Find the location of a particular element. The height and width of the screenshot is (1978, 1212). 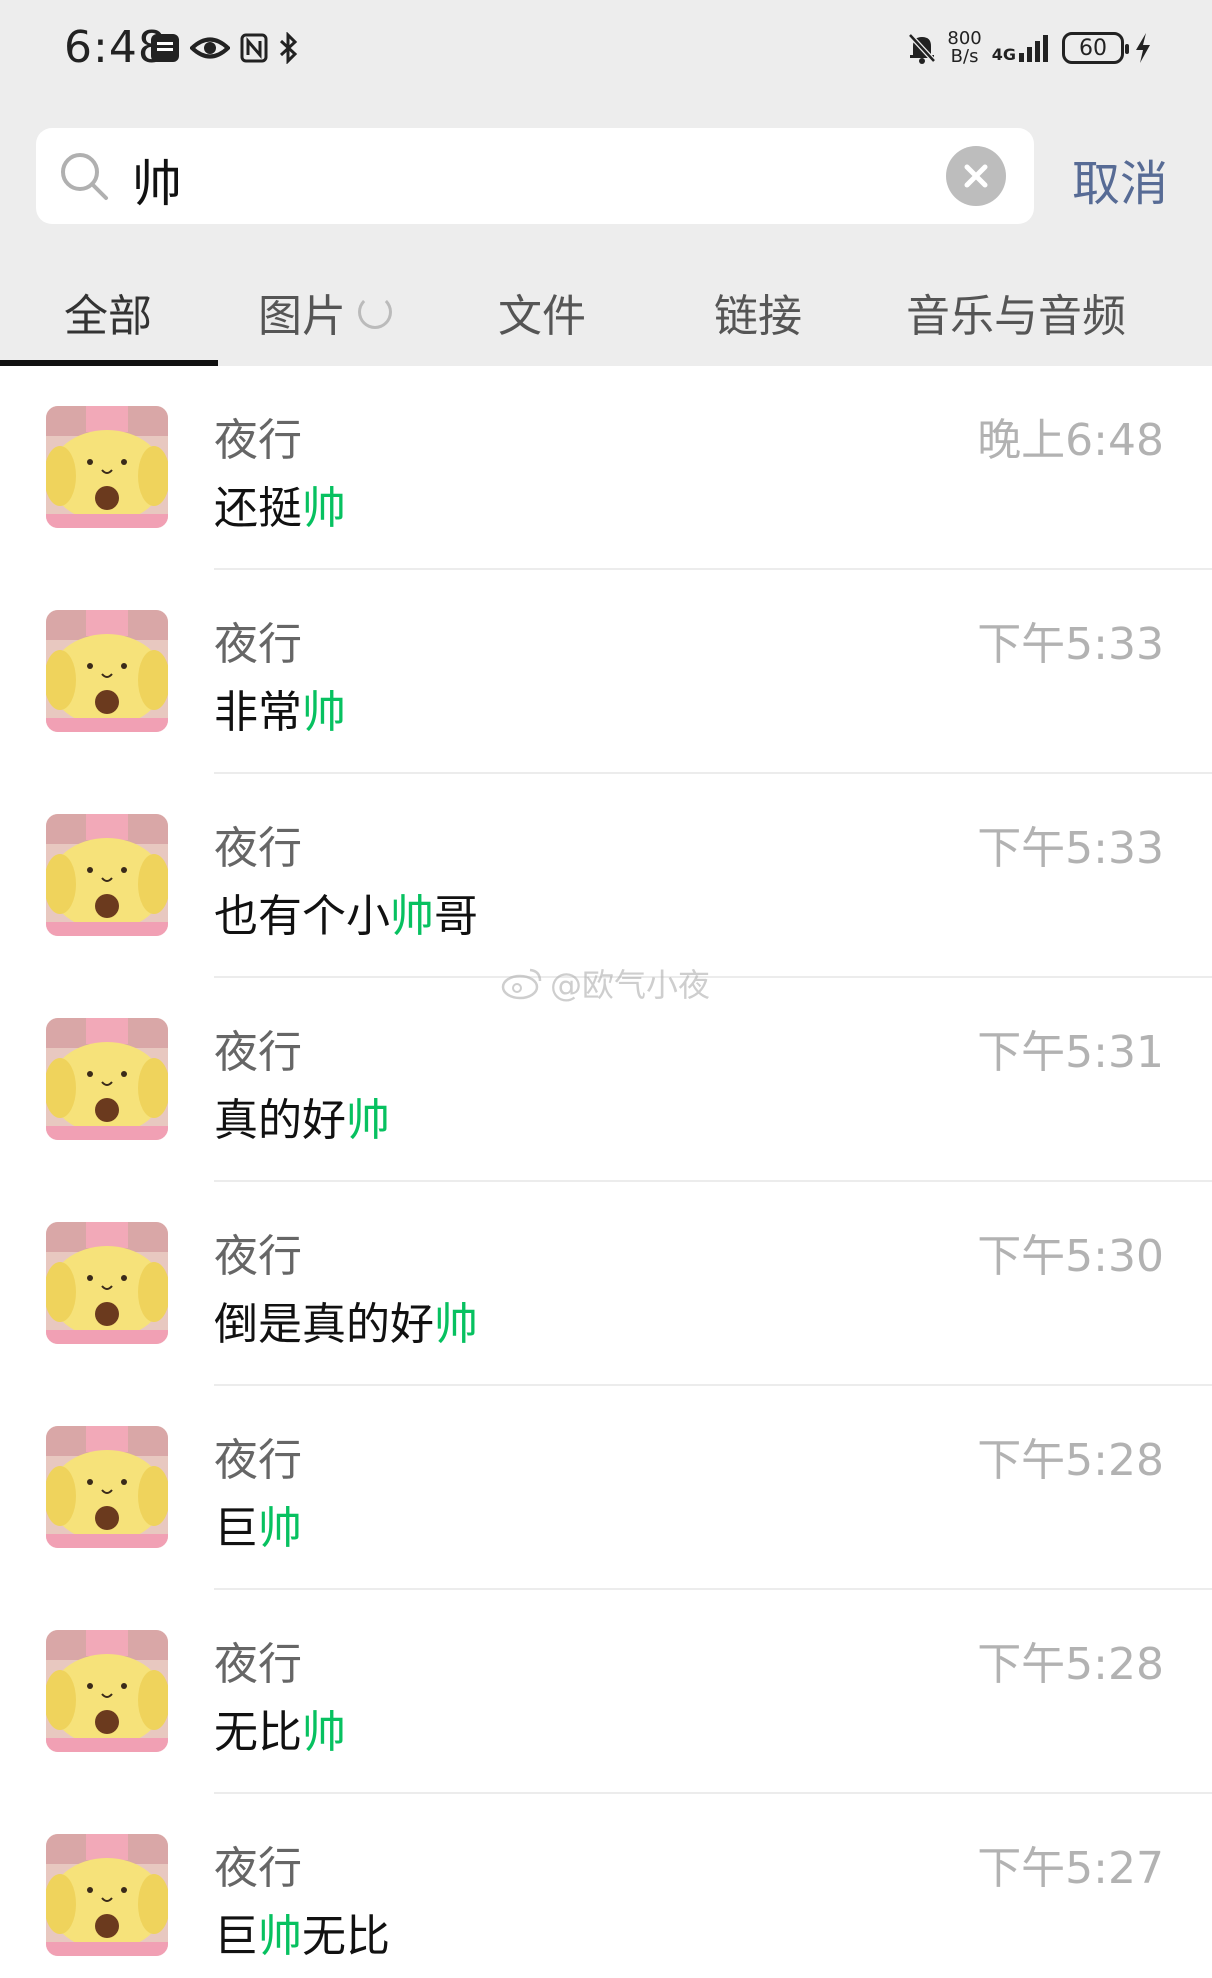

tab-label: 全部 is located at coordinates (108, 316).